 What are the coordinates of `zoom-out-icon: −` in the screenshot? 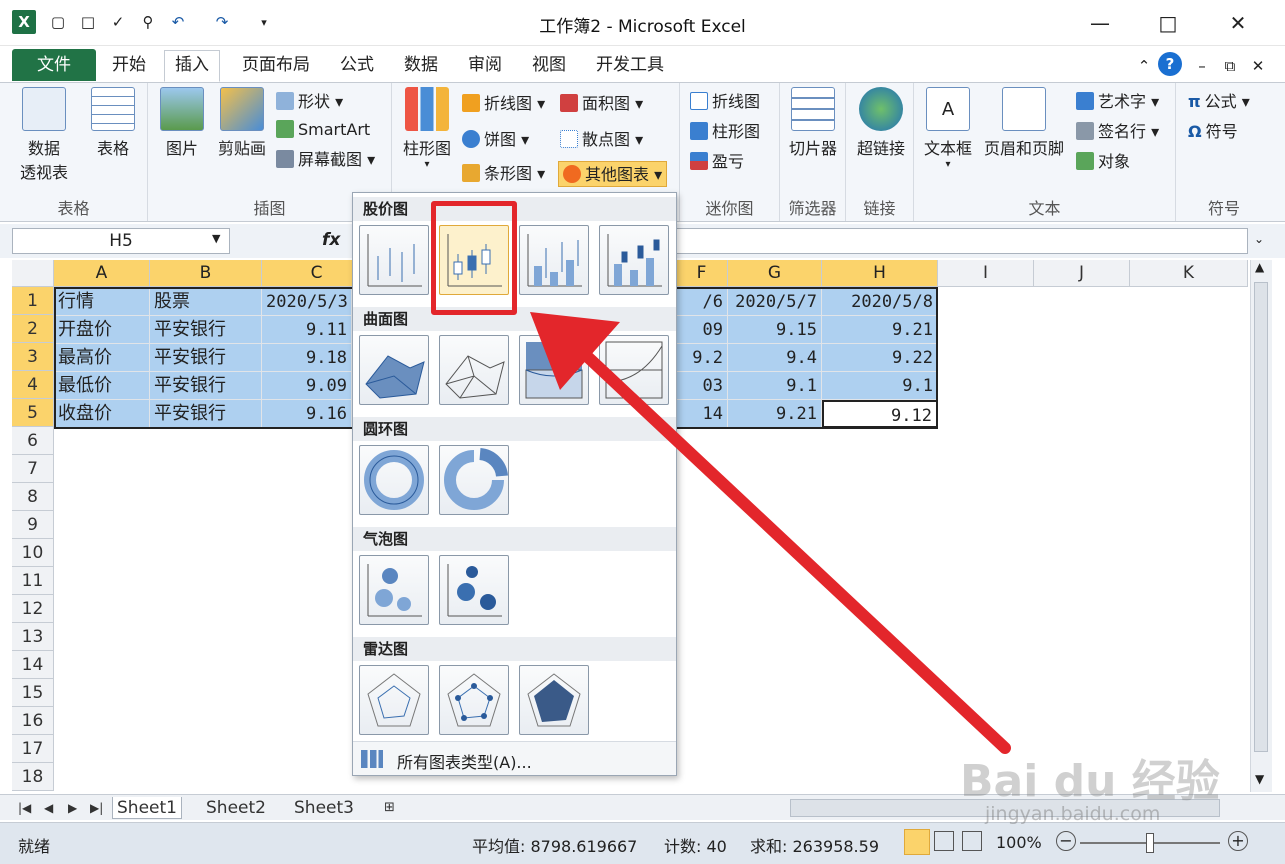 It's located at (1066, 841).